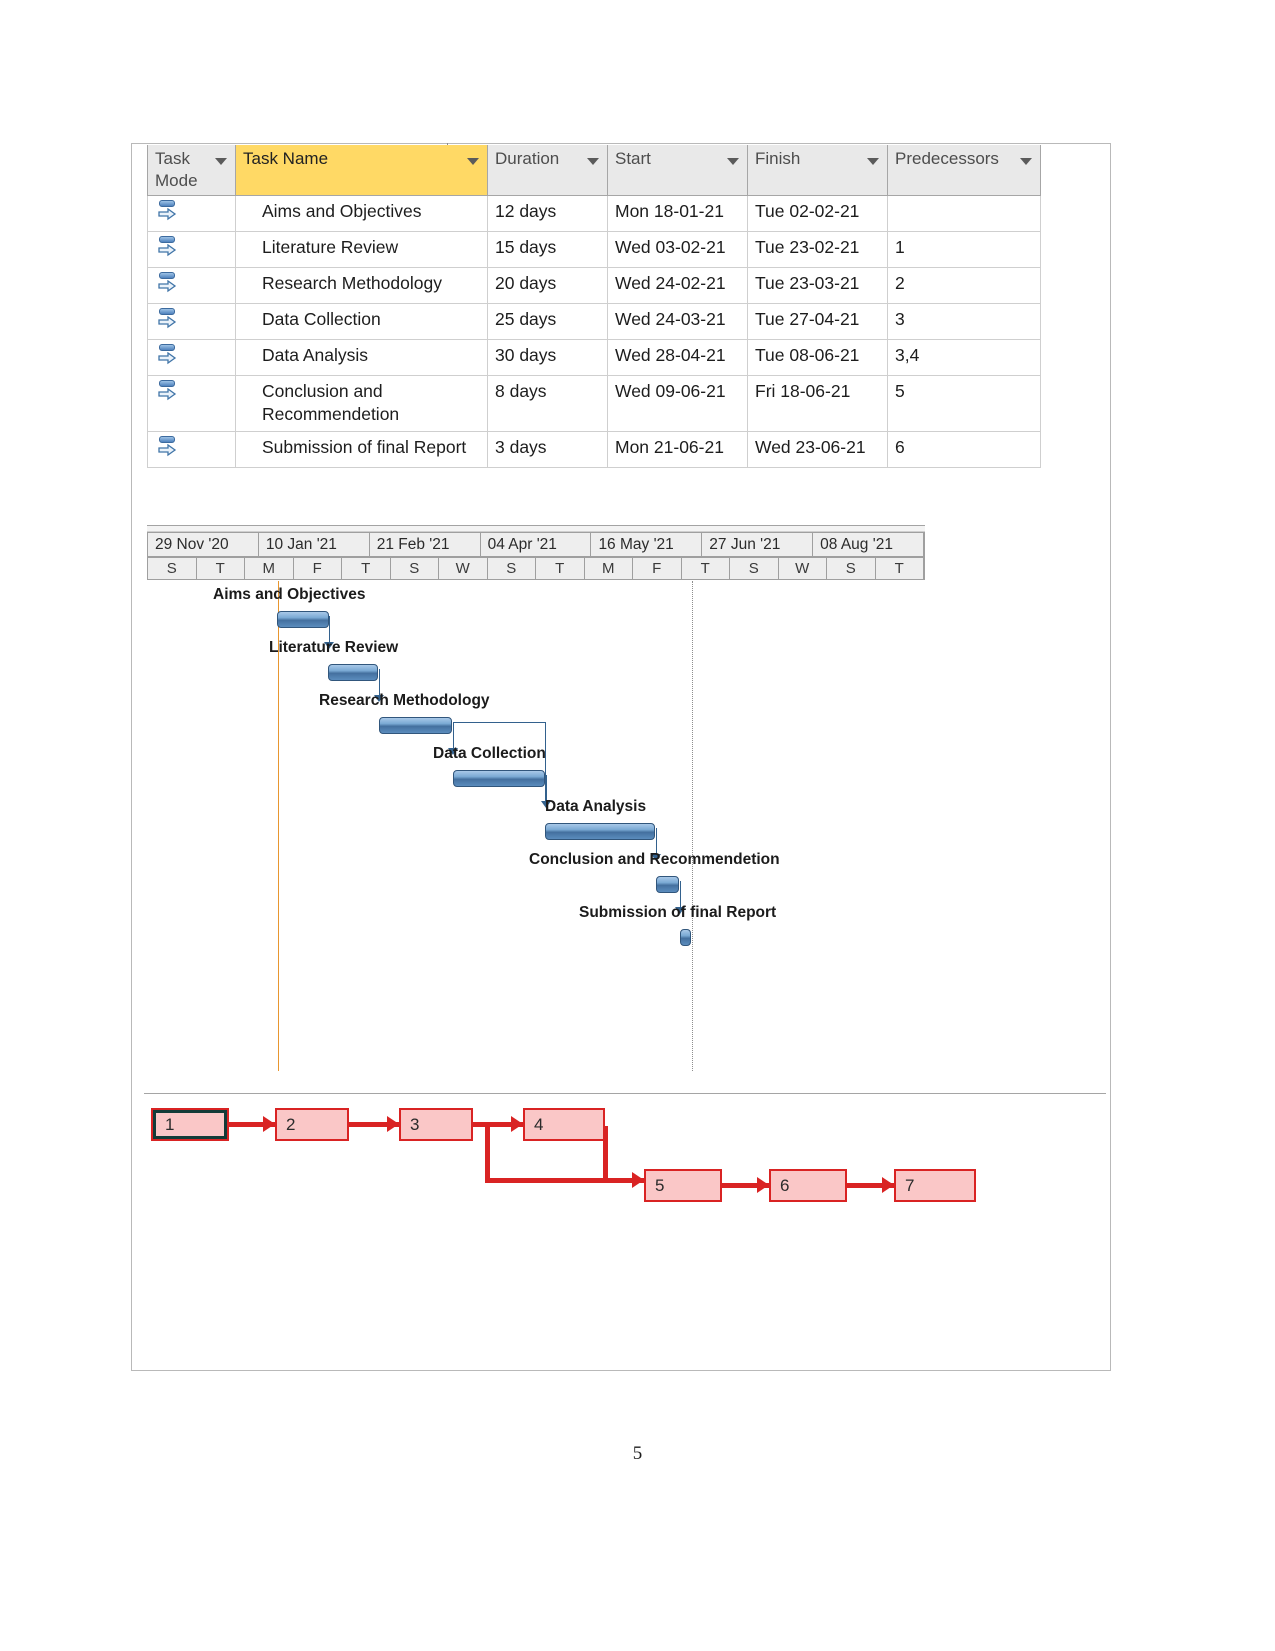 This screenshot has width=1275, height=1651. I want to click on task-finish-cell: Tue 23-02-21, so click(817, 249).